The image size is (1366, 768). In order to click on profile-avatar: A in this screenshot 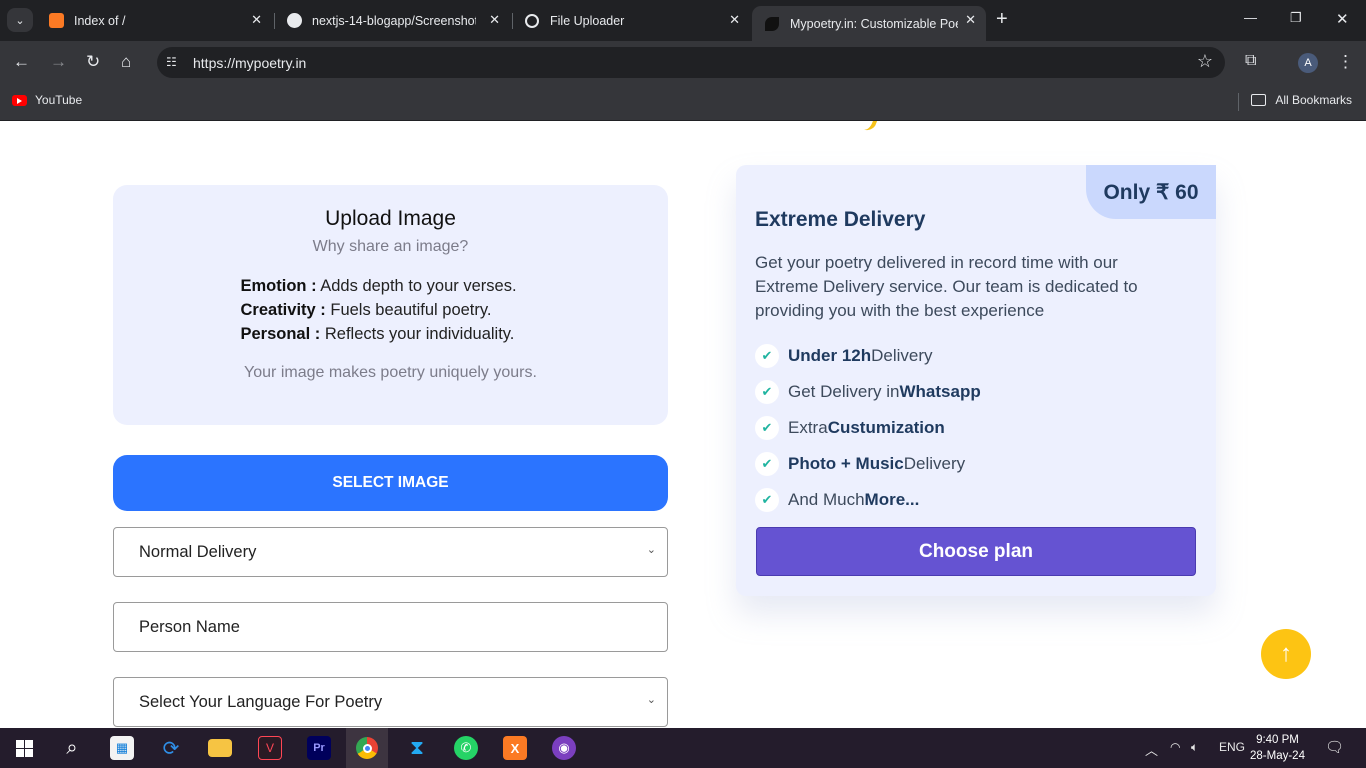, I will do `click(1308, 63)`.